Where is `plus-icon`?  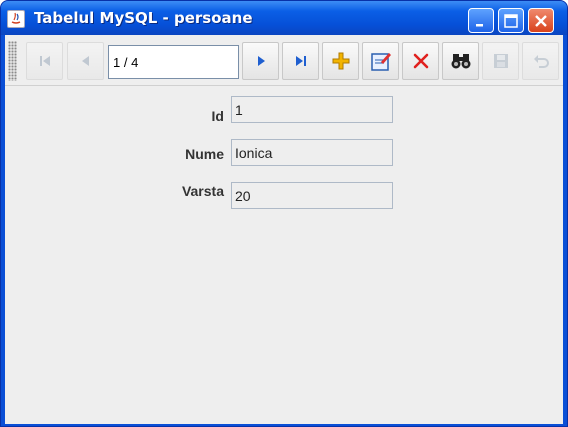 plus-icon is located at coordinates (340, 61).